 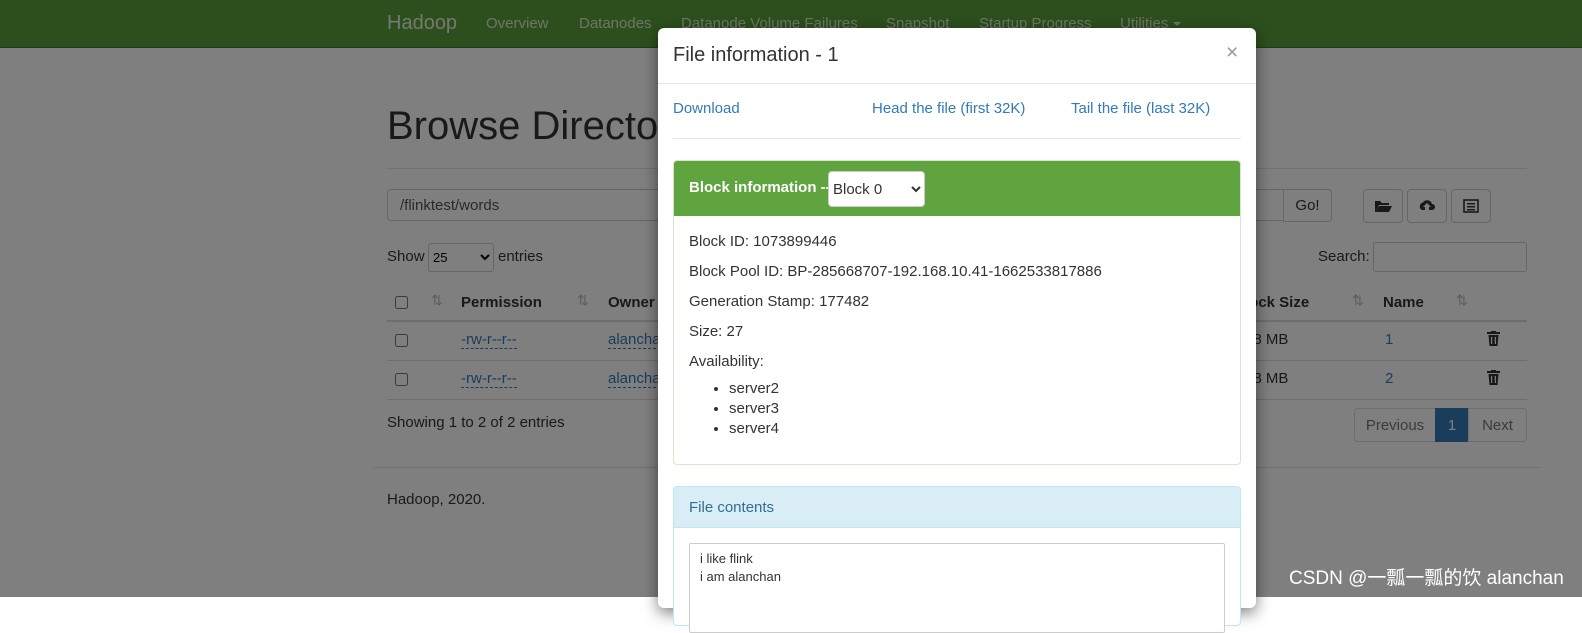 What do you see at coordinates (754, 429) in the screenshot?
I see `list-item: server4` at bounding box center [754, 429].